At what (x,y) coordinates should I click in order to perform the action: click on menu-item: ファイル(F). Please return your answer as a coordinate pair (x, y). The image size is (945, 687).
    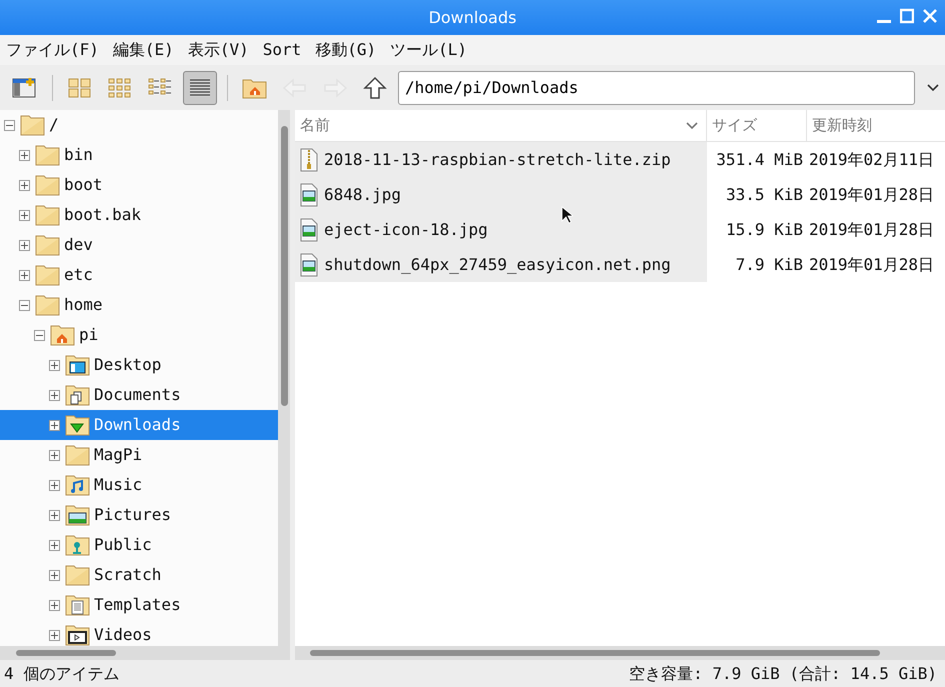
    Looking at the image, I should click on (52, 50).